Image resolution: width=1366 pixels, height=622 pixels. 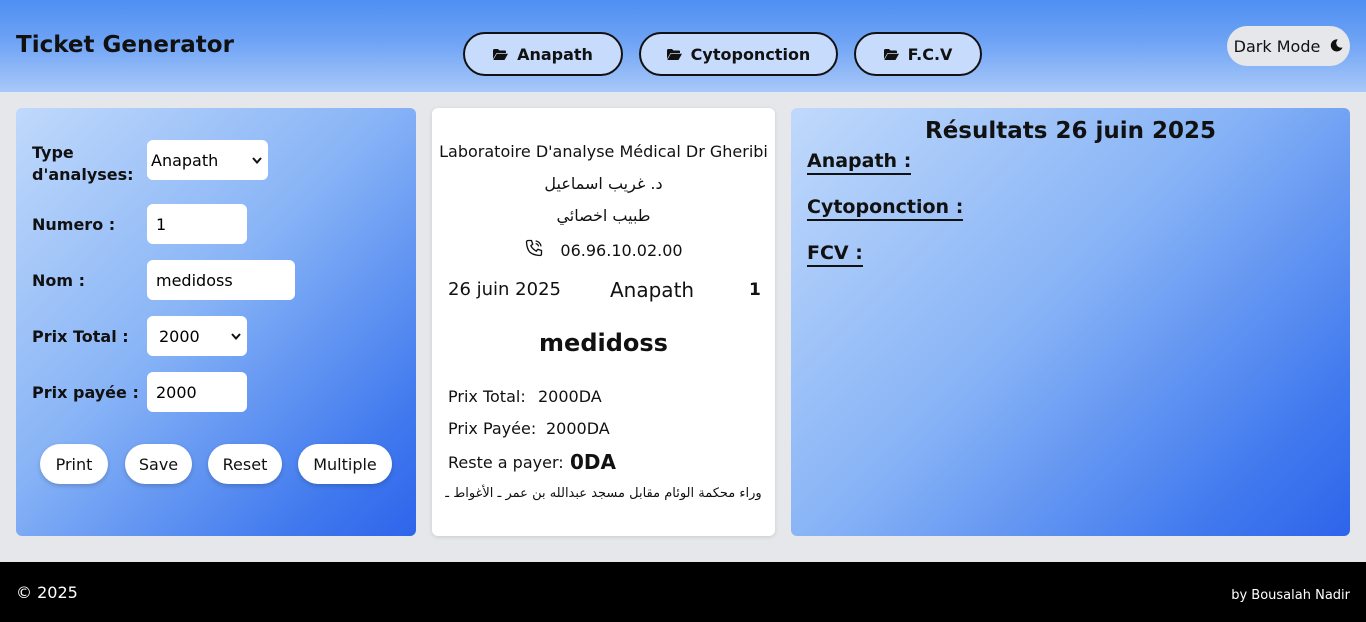 What do you see at coordinates (487, 396) in the screenshot?
I see `prix-total-label: Prix Total:` at bounding box center [487, 396].